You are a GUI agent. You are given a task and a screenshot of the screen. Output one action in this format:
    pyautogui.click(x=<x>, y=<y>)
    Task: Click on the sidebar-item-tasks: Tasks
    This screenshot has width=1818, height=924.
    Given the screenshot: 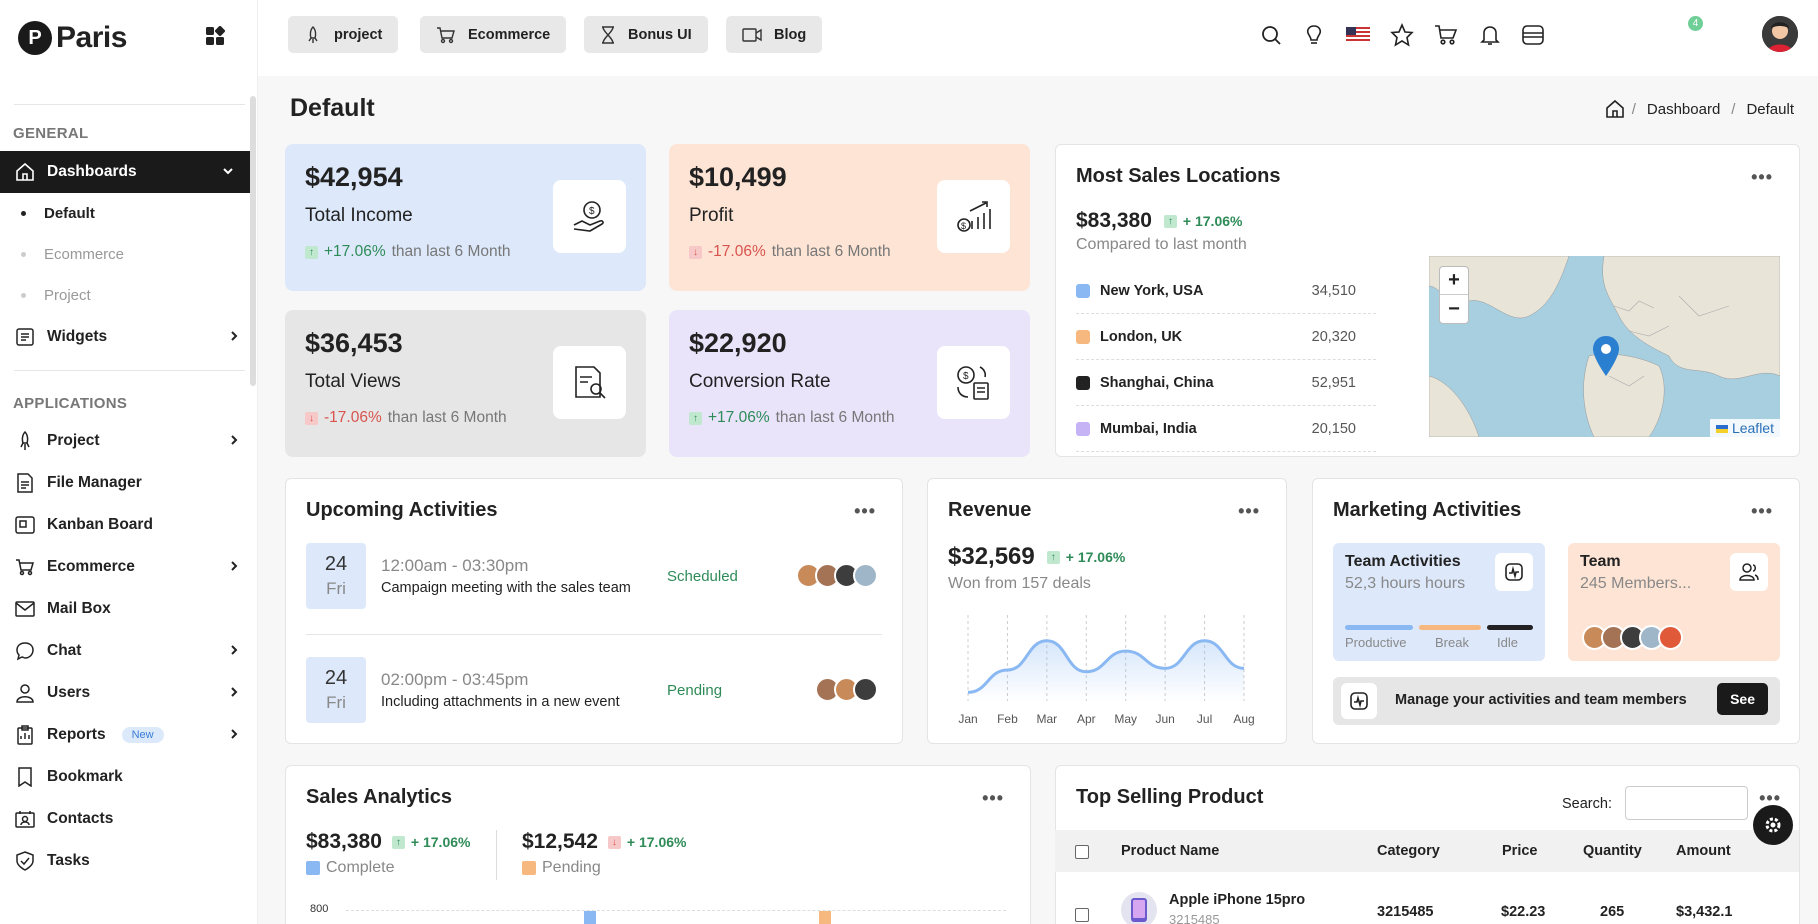 What is the action you would take?
    pyautogui.click(x=128, y=861)
    